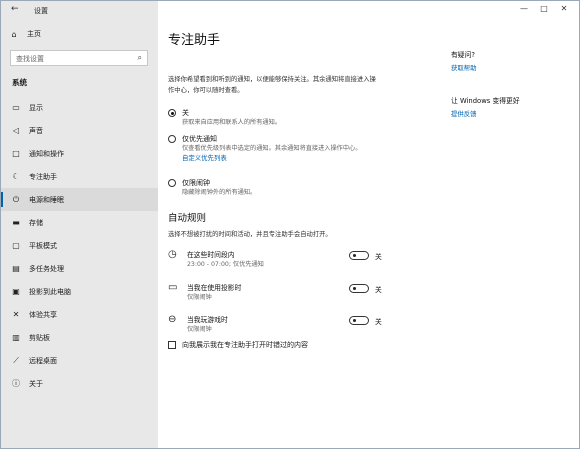 This screenshot has width=580, height=449. Describe the element at coordinates (16, 360) in the screenshot. I see `remote-icon: ⟋` at that location.